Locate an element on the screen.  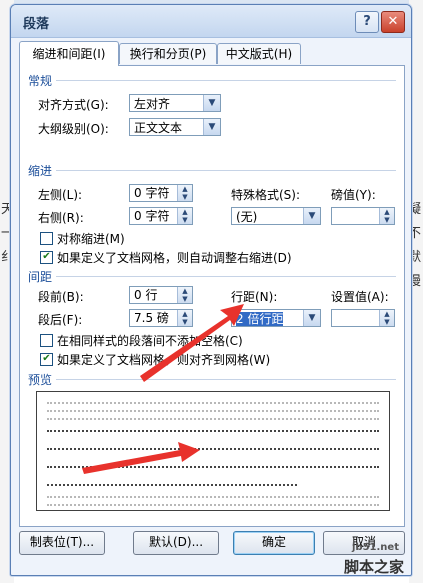
line-spacing-select: 2 倍行距 ▼ is located at coordinates (276, 318).